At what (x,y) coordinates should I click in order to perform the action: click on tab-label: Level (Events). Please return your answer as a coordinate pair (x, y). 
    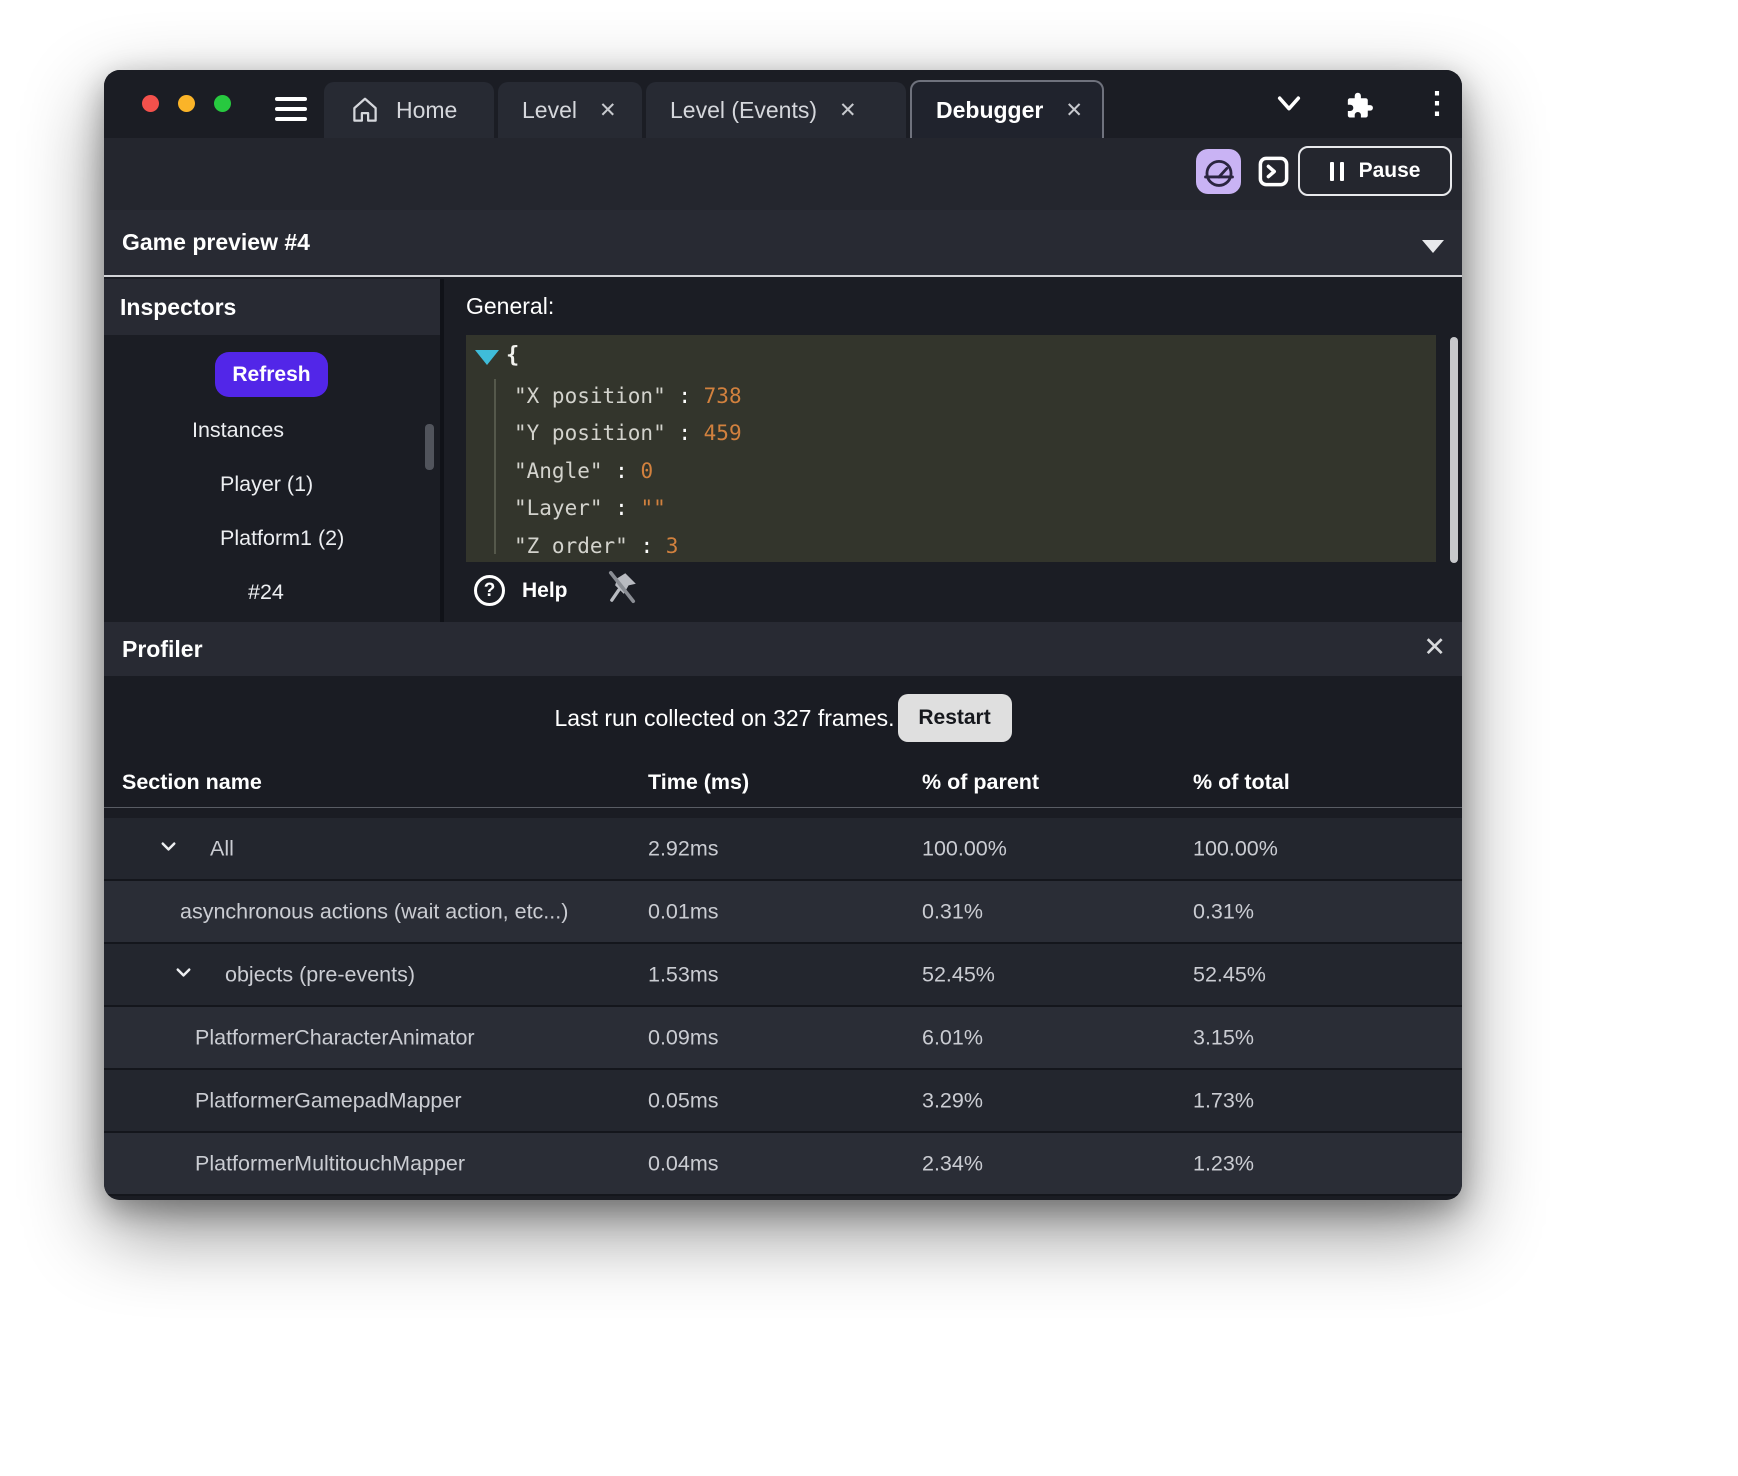
    Looking at the image, I should click on (744, 109).